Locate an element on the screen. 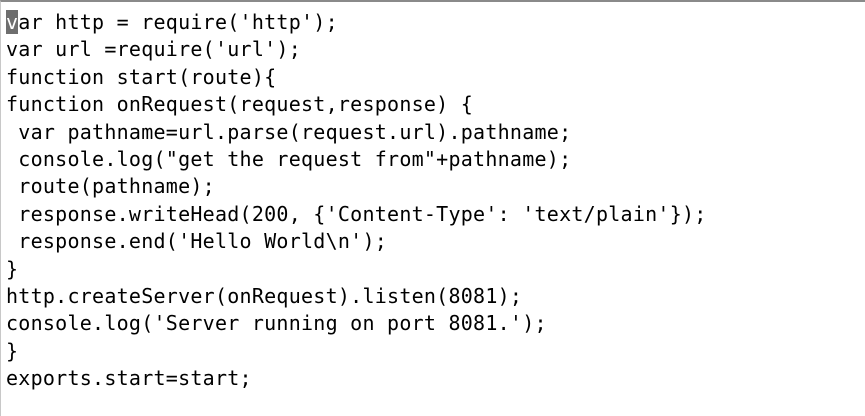 The image size is (865, 416). text-cursor: v is located at coordinates (12, 22).